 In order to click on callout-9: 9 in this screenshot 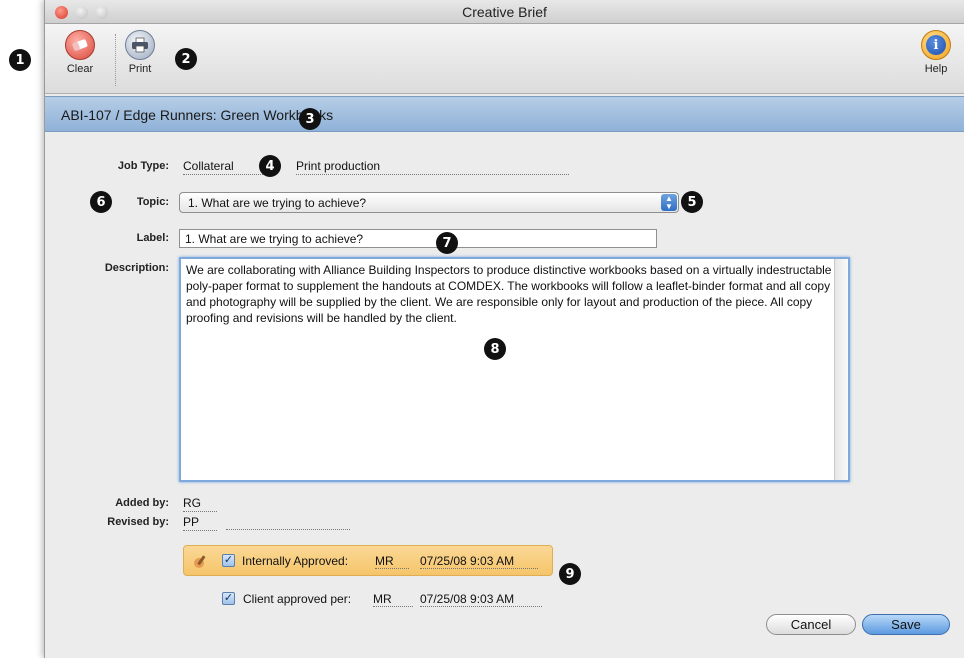, I will do `click(570, 574)`.